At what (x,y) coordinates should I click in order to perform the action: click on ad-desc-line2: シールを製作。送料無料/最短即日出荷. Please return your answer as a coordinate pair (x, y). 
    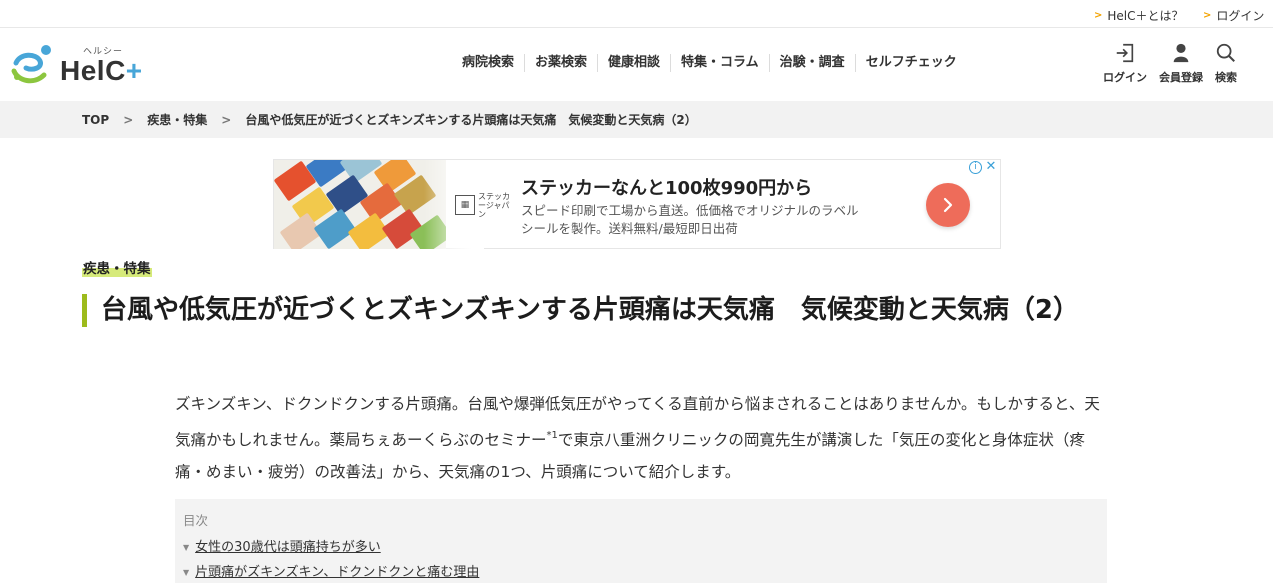
    Looking at the image, I should click on (629, 228).